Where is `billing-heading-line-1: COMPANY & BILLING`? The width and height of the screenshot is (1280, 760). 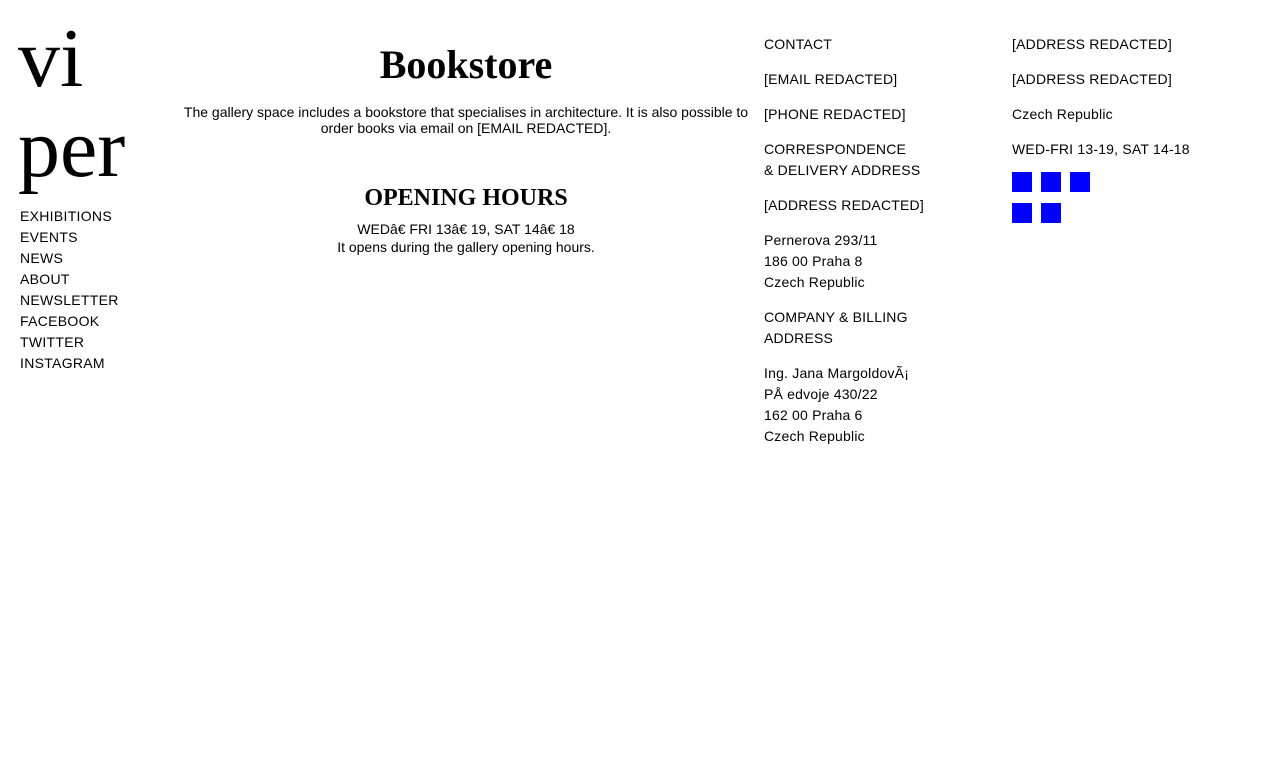
billing-heading-line-1: COMPANY & BILLING is located at coordinates (836, 317).